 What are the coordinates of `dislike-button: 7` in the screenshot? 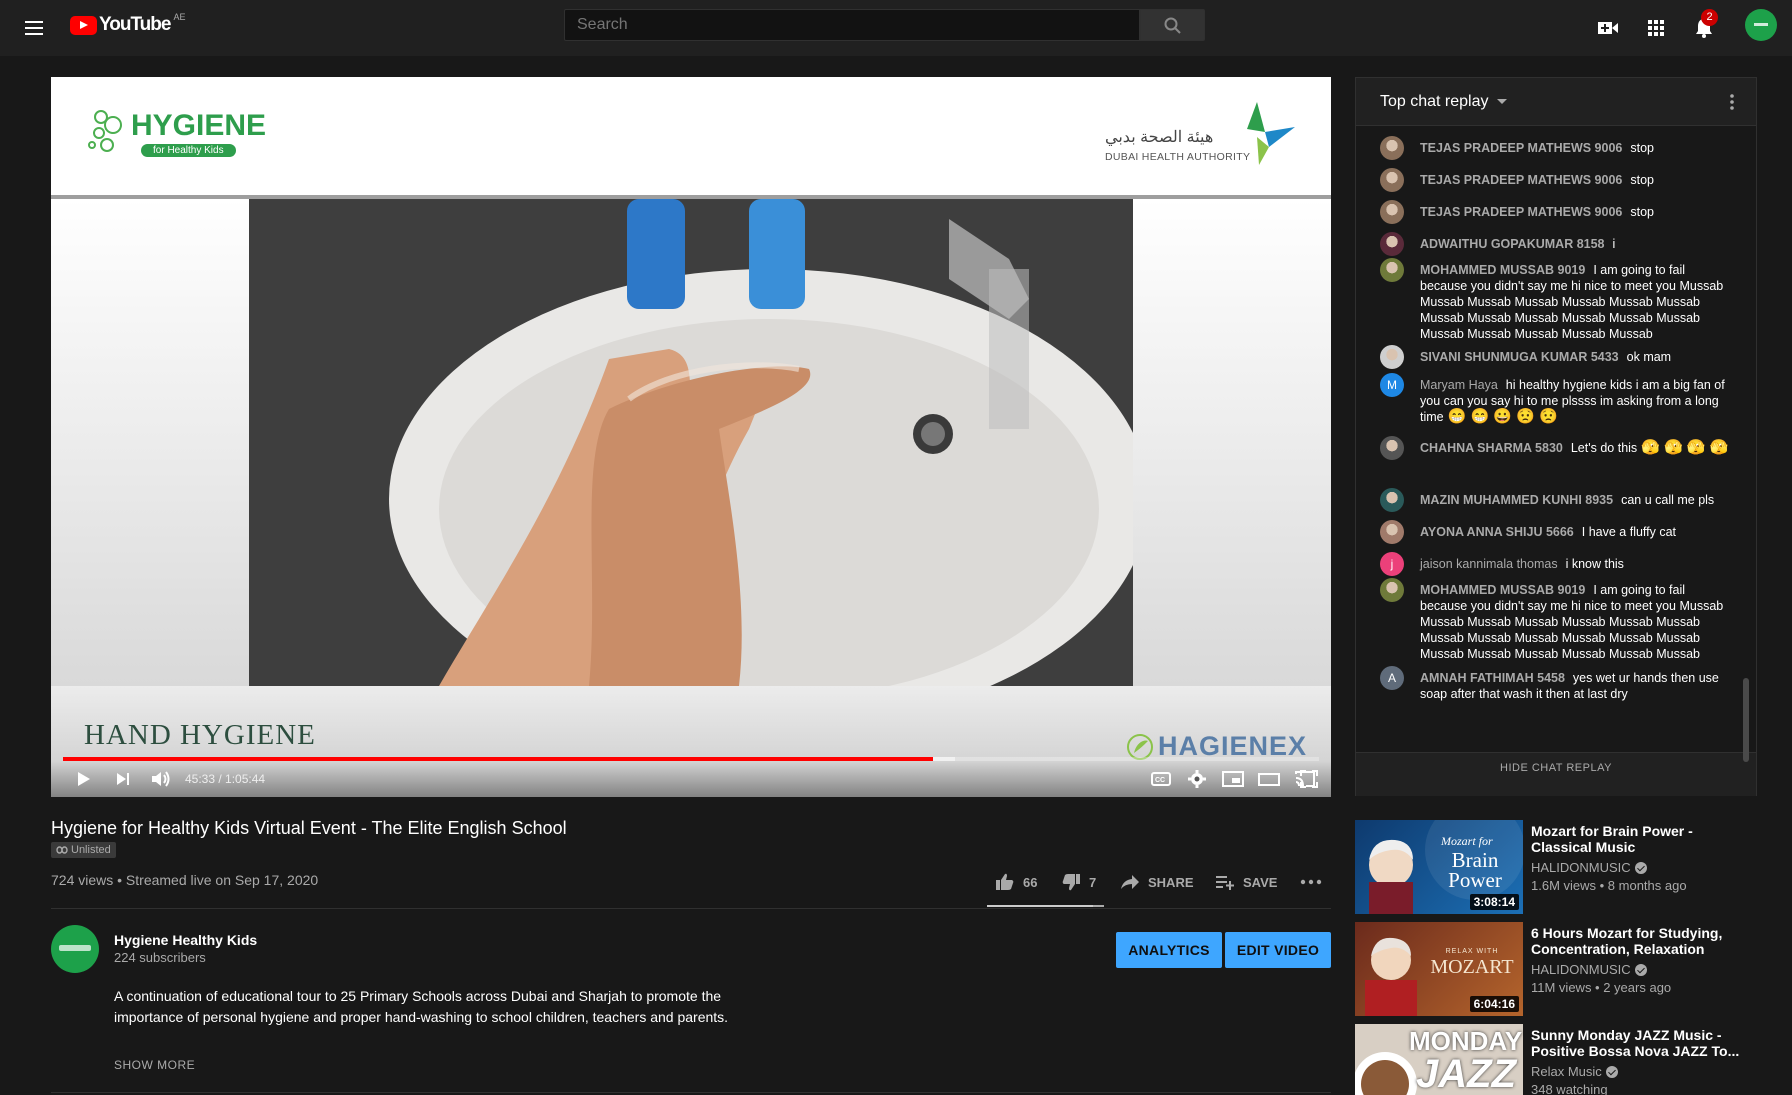 It's located at (1078, 882).